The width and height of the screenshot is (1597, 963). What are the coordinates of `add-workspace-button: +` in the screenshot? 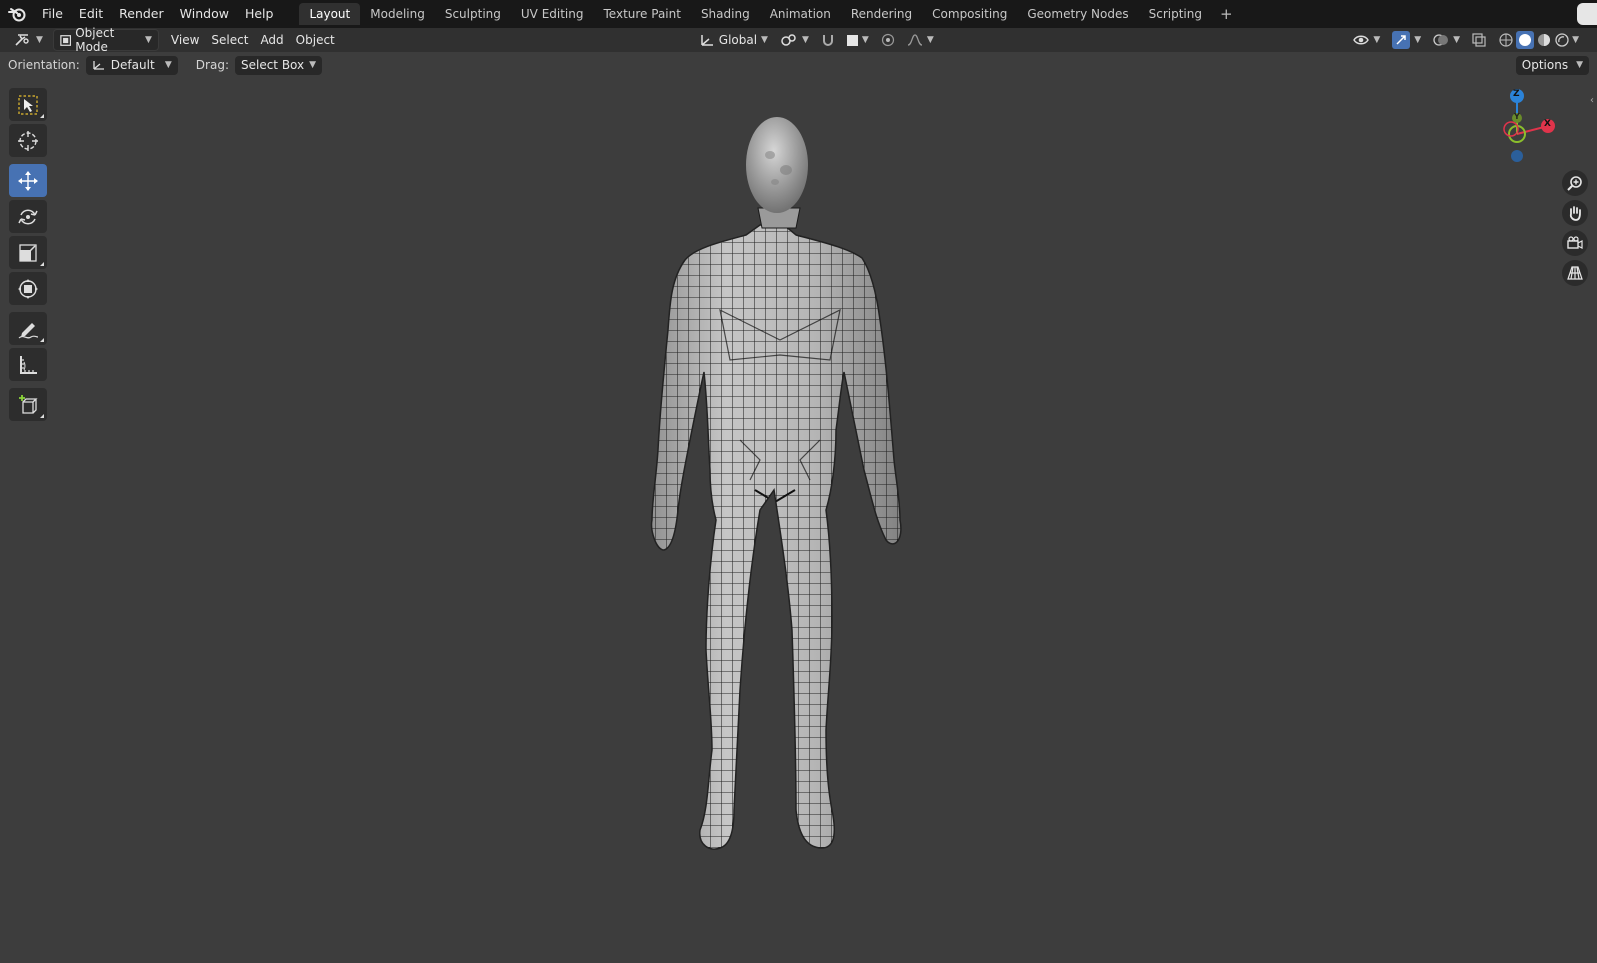 It's located at (1226, 14).